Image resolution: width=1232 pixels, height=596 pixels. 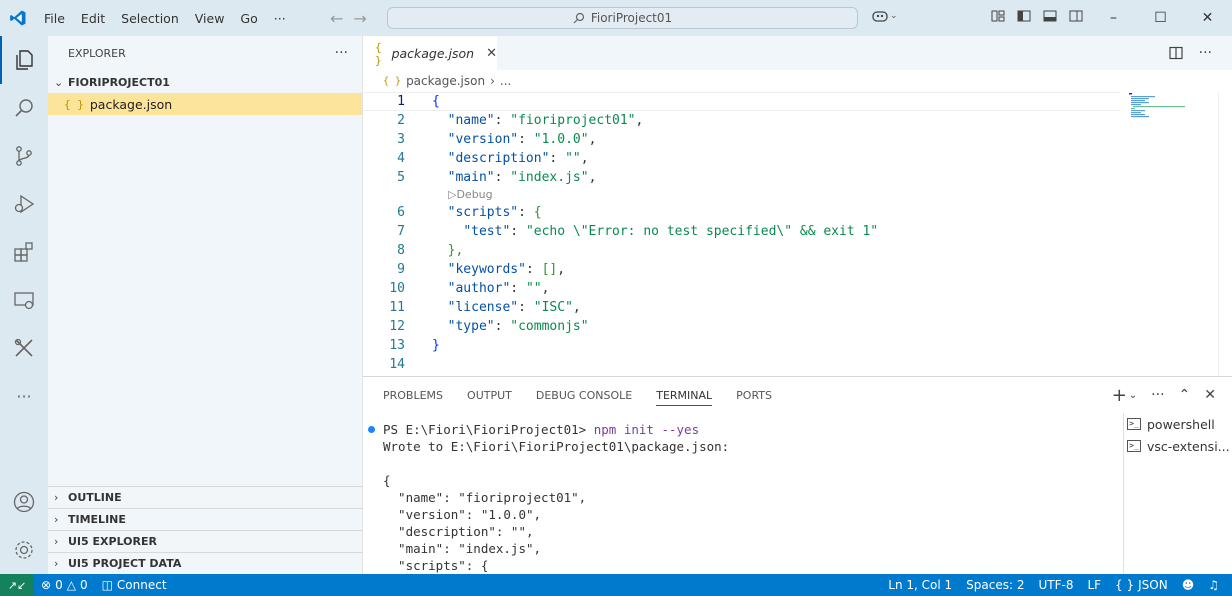 I want to click on menu-go: Go, so click(x=248, y=18).